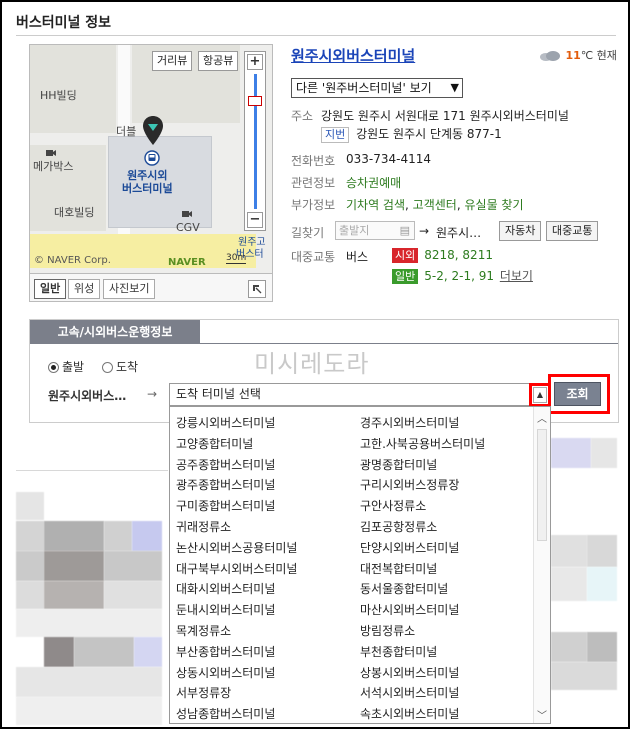 The width and height of the screenshot is (630, 729). Describe the element at coordinates (218, 61) in the screenshot. I see `aerial-view-button: 항공뷰` at that location.